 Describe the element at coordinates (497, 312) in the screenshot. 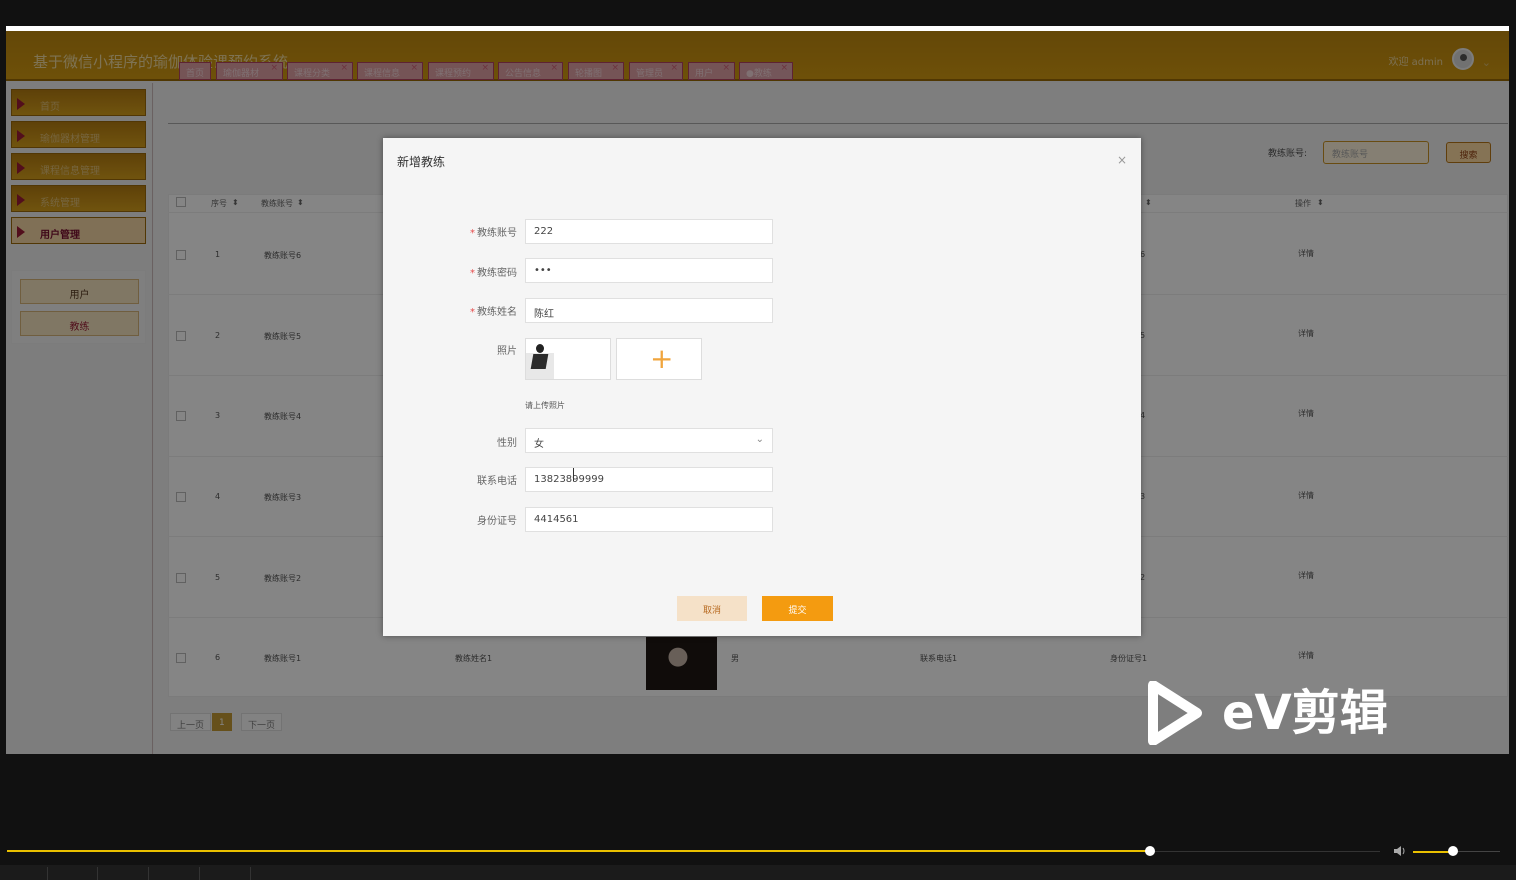

I see `name-label-text: 教练姓名` at that location.